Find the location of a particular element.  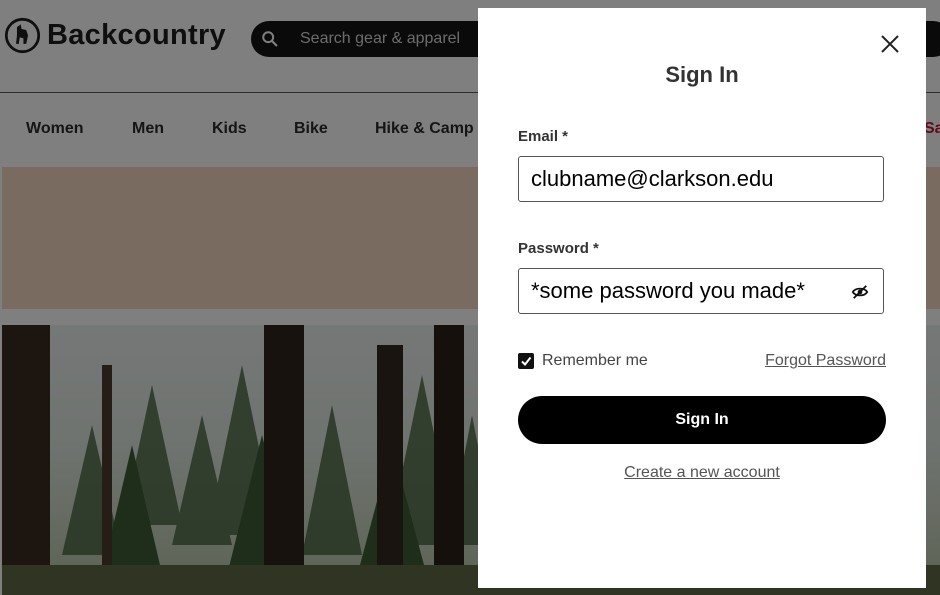

remember-me-label: Remember me is located at coordinates (595, 360).